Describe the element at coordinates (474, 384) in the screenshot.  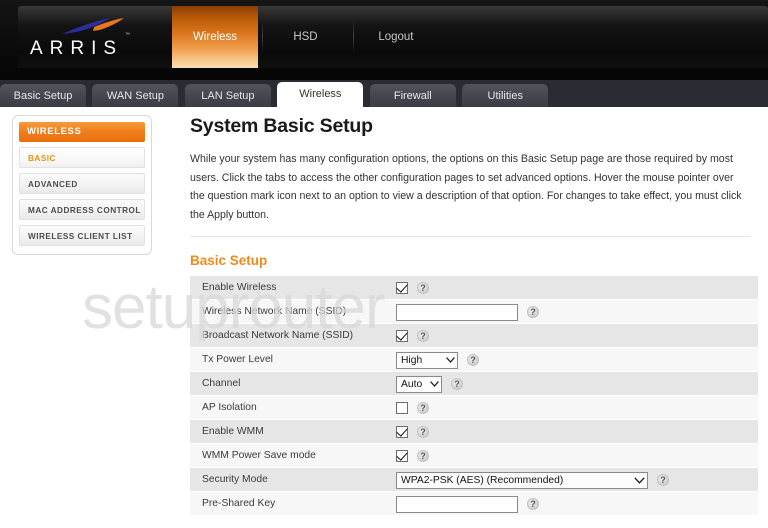
I see `table-row: Channel Auto ?` at that location.